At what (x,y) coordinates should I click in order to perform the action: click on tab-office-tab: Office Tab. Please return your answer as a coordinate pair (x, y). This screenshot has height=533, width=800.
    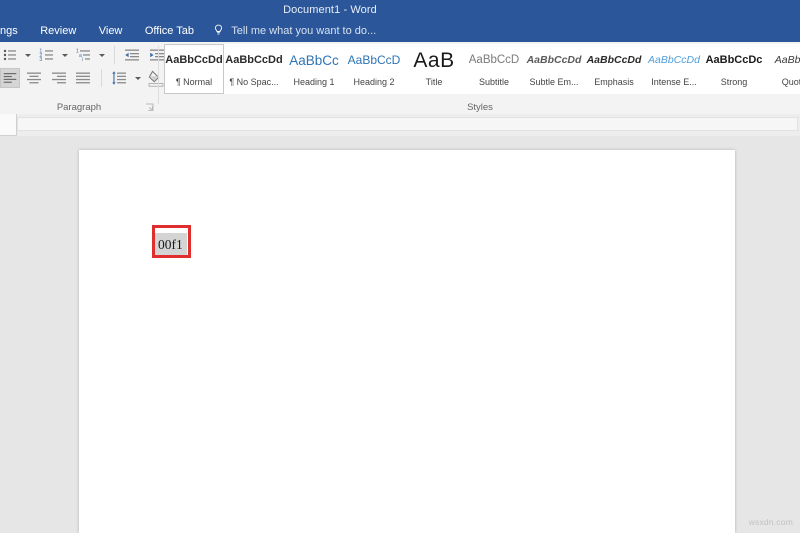
    Looking at the image, I should click on (169, 31).